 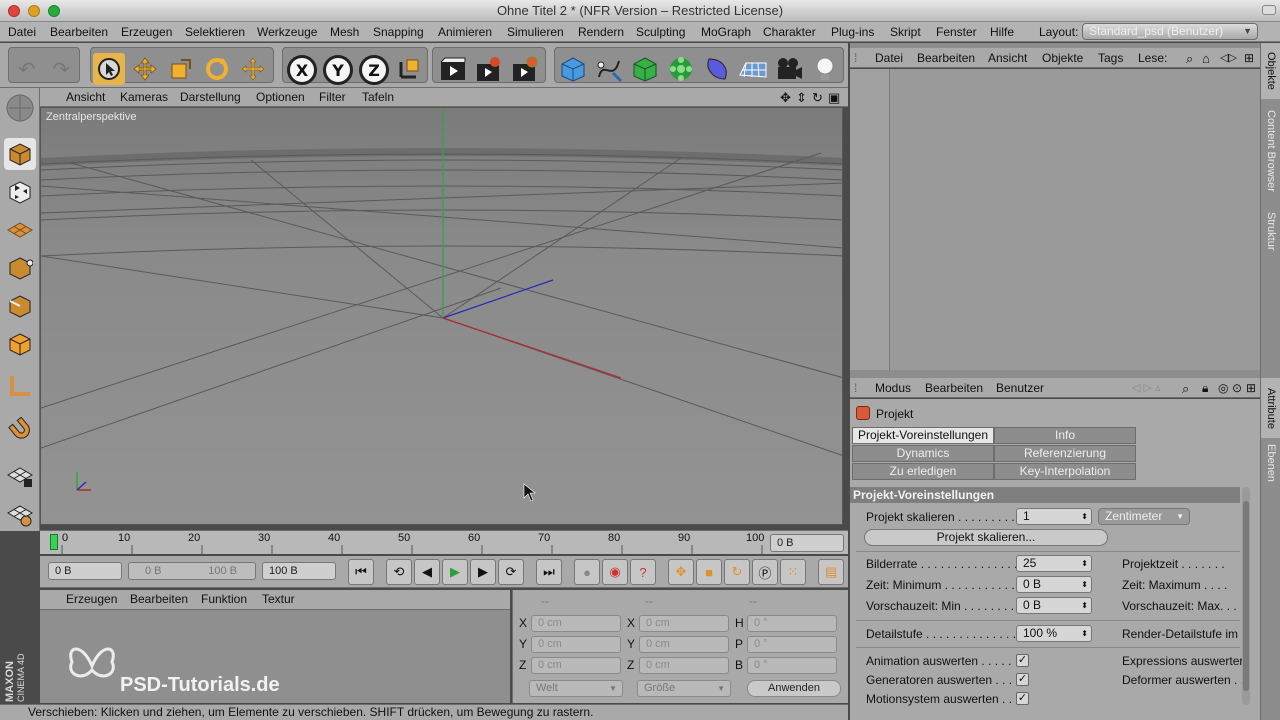 What do you see at coordinates (681, 572) in the screenshot?
I see `key-position-icon: ✥` at bounding box center [681, 572].